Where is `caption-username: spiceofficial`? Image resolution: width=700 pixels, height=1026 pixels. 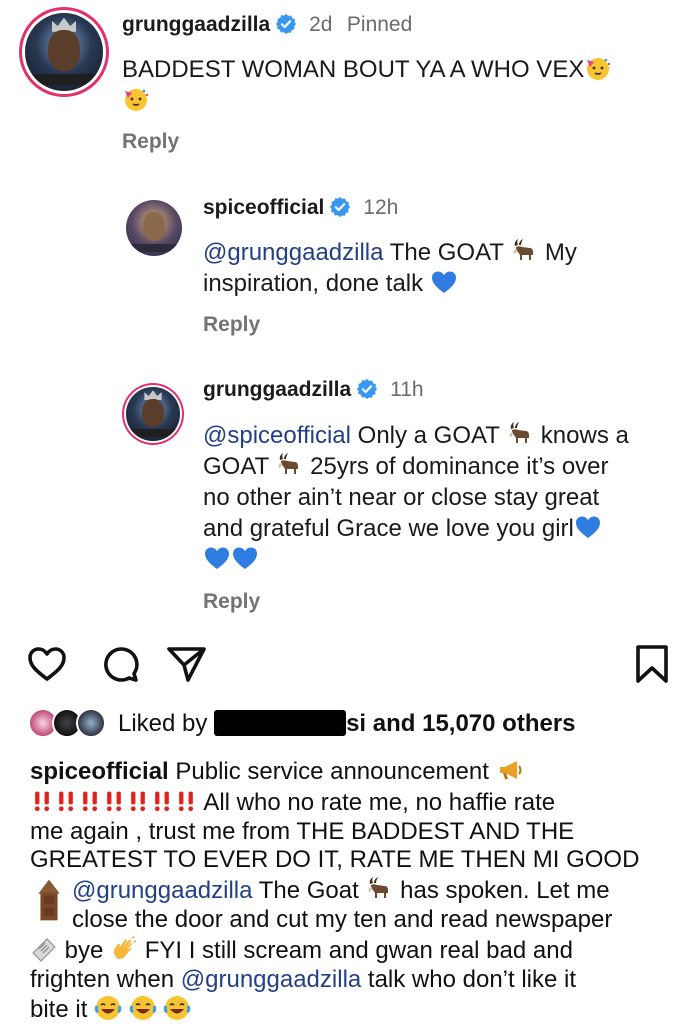
caption-username: spiceofficial is located at coordinates (99, 771).